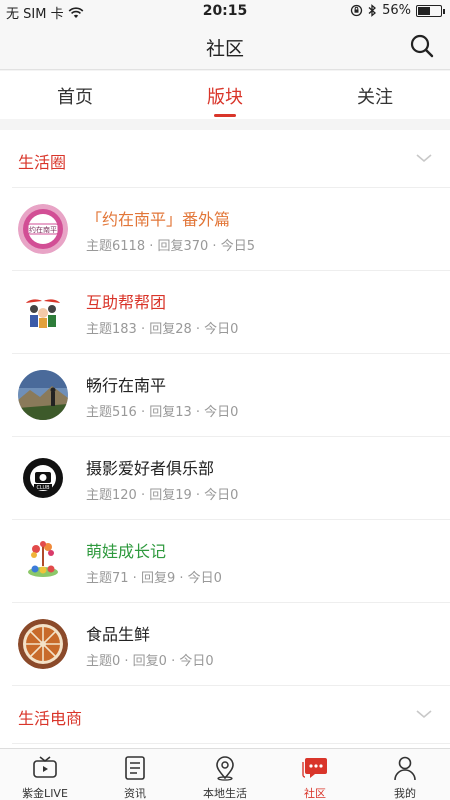  Describe the element at coordinates (158, 219) in the screenshot. I see `board-name: 「约在南平」番外篇` at that location.